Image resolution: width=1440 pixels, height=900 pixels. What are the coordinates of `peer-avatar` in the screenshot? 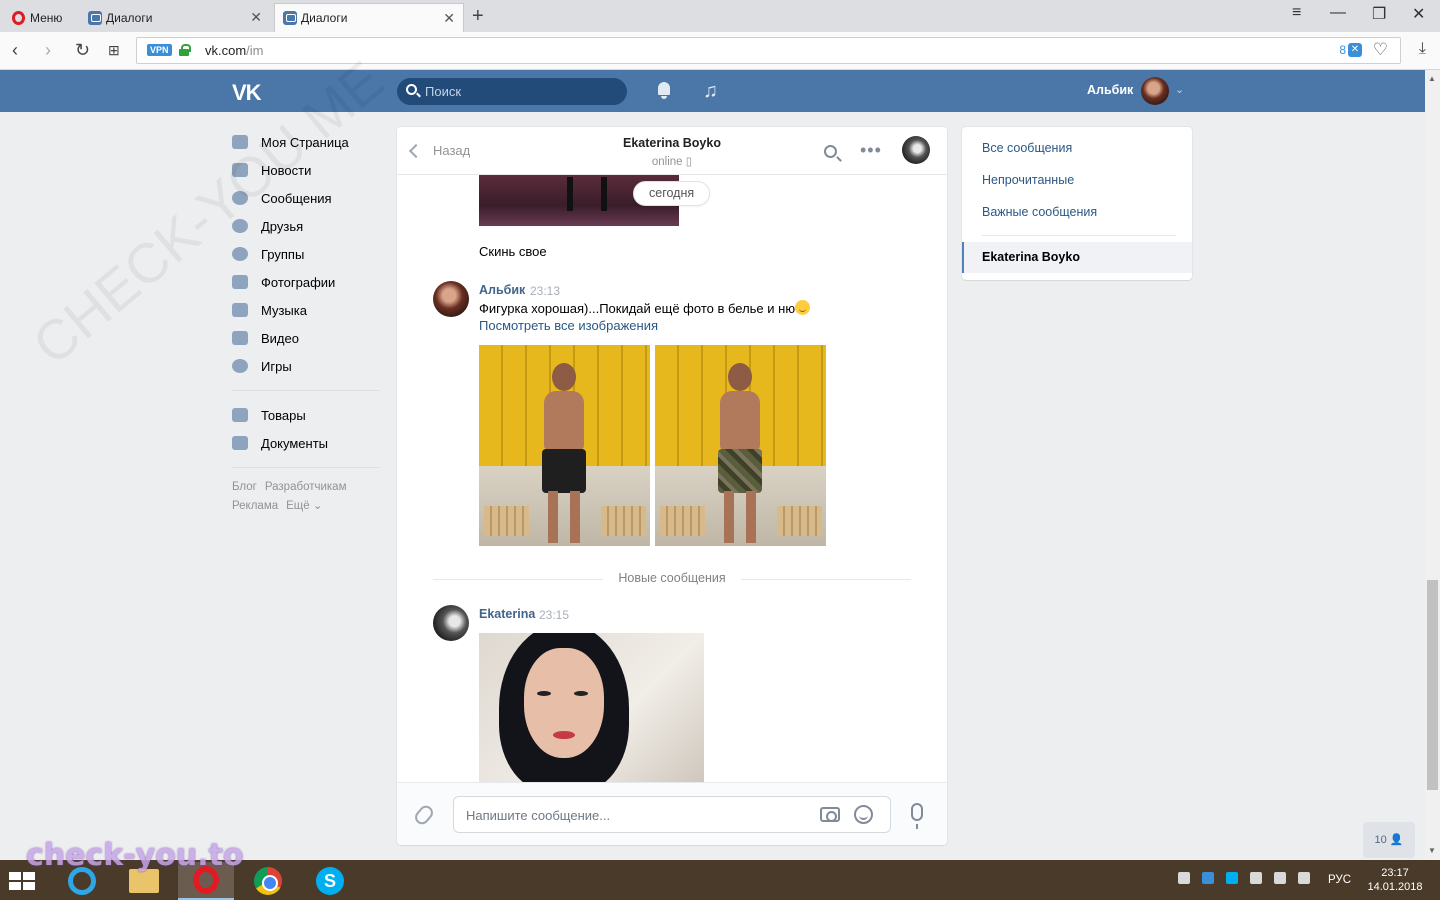 It's located at (916, 150).